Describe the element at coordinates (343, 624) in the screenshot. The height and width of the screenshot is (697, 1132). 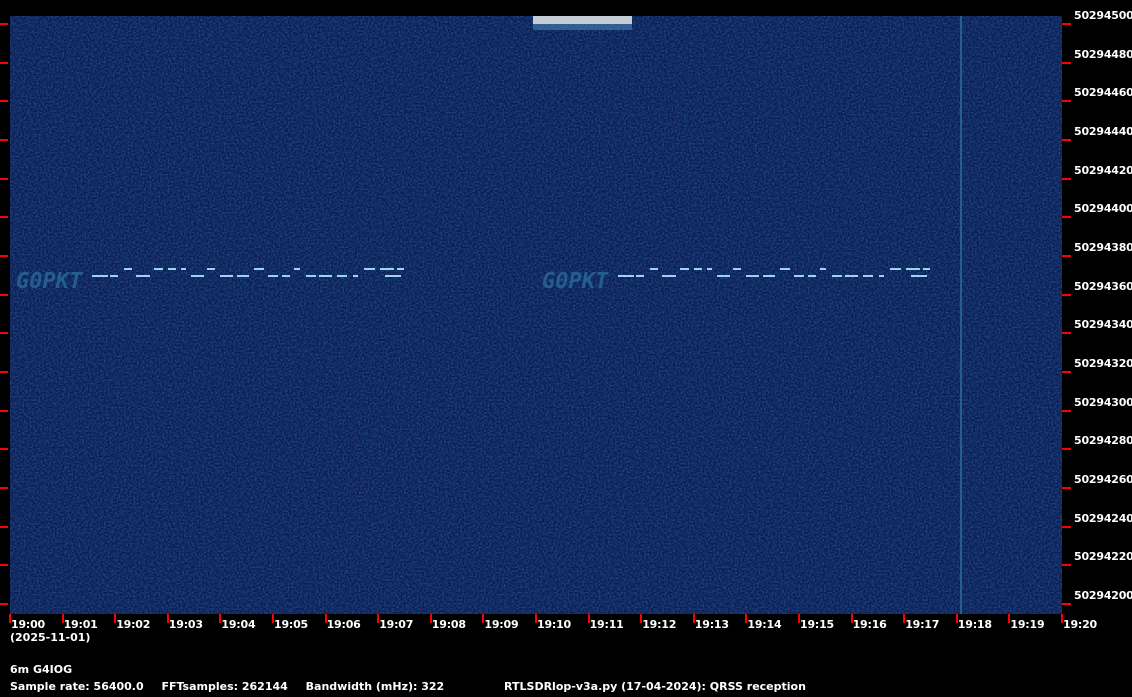
I see `x-tick-label: 19:06` at that location.